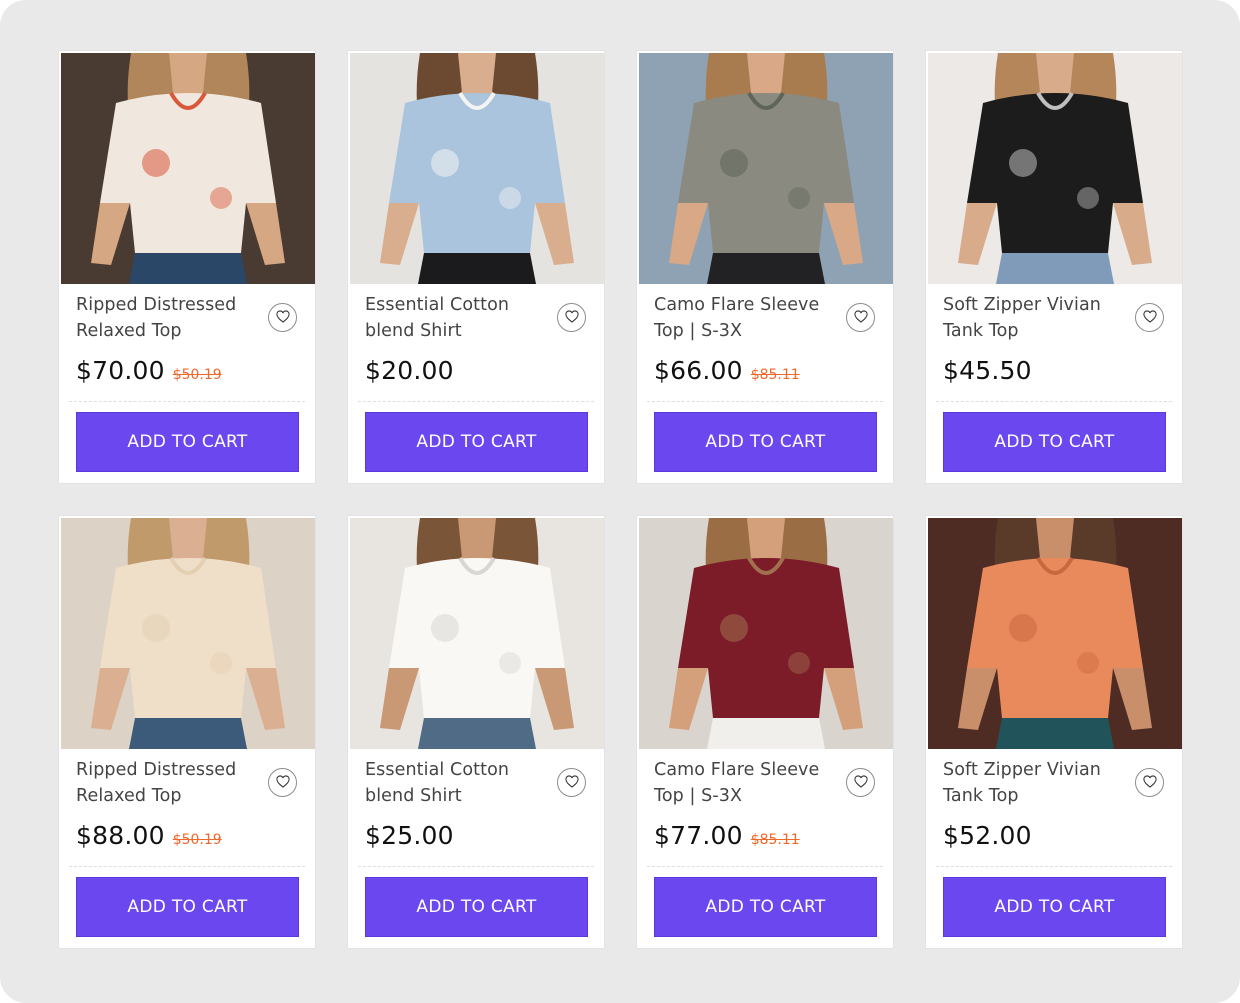 Image resolution: width=1240 pixels, height=1003 pixels. What do you see at coordinates (120, 835) in the screenshot?
I see `product-price: $88.00` at bounding box center [120, 835].